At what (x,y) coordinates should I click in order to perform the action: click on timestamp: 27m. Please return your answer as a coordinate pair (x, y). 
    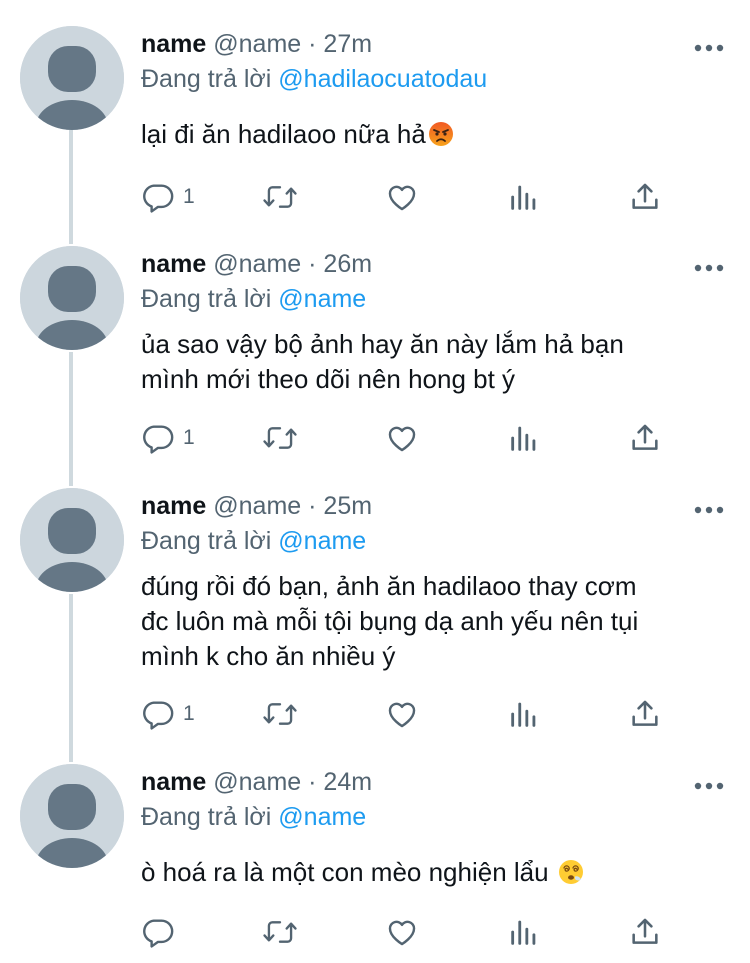
    Looking at the image, I should click on (347, 44).